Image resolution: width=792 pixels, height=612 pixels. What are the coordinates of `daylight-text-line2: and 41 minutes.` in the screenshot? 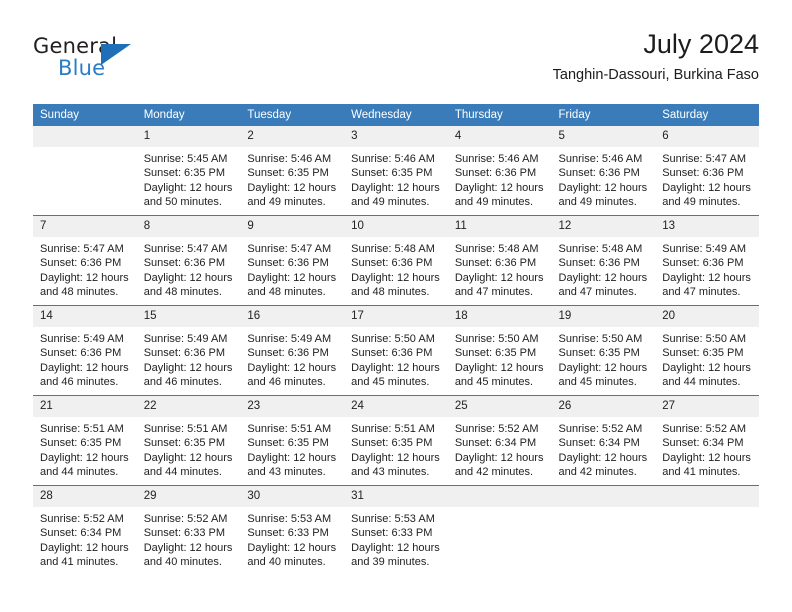 It's located at (79, 562).